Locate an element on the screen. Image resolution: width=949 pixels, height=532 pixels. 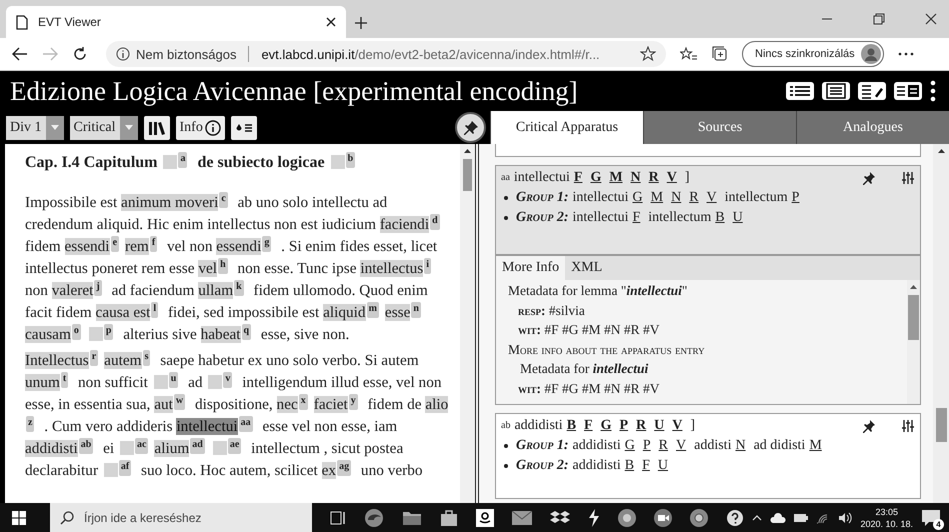
highlighted-reading: valeret is located at coordinates (73, 290).